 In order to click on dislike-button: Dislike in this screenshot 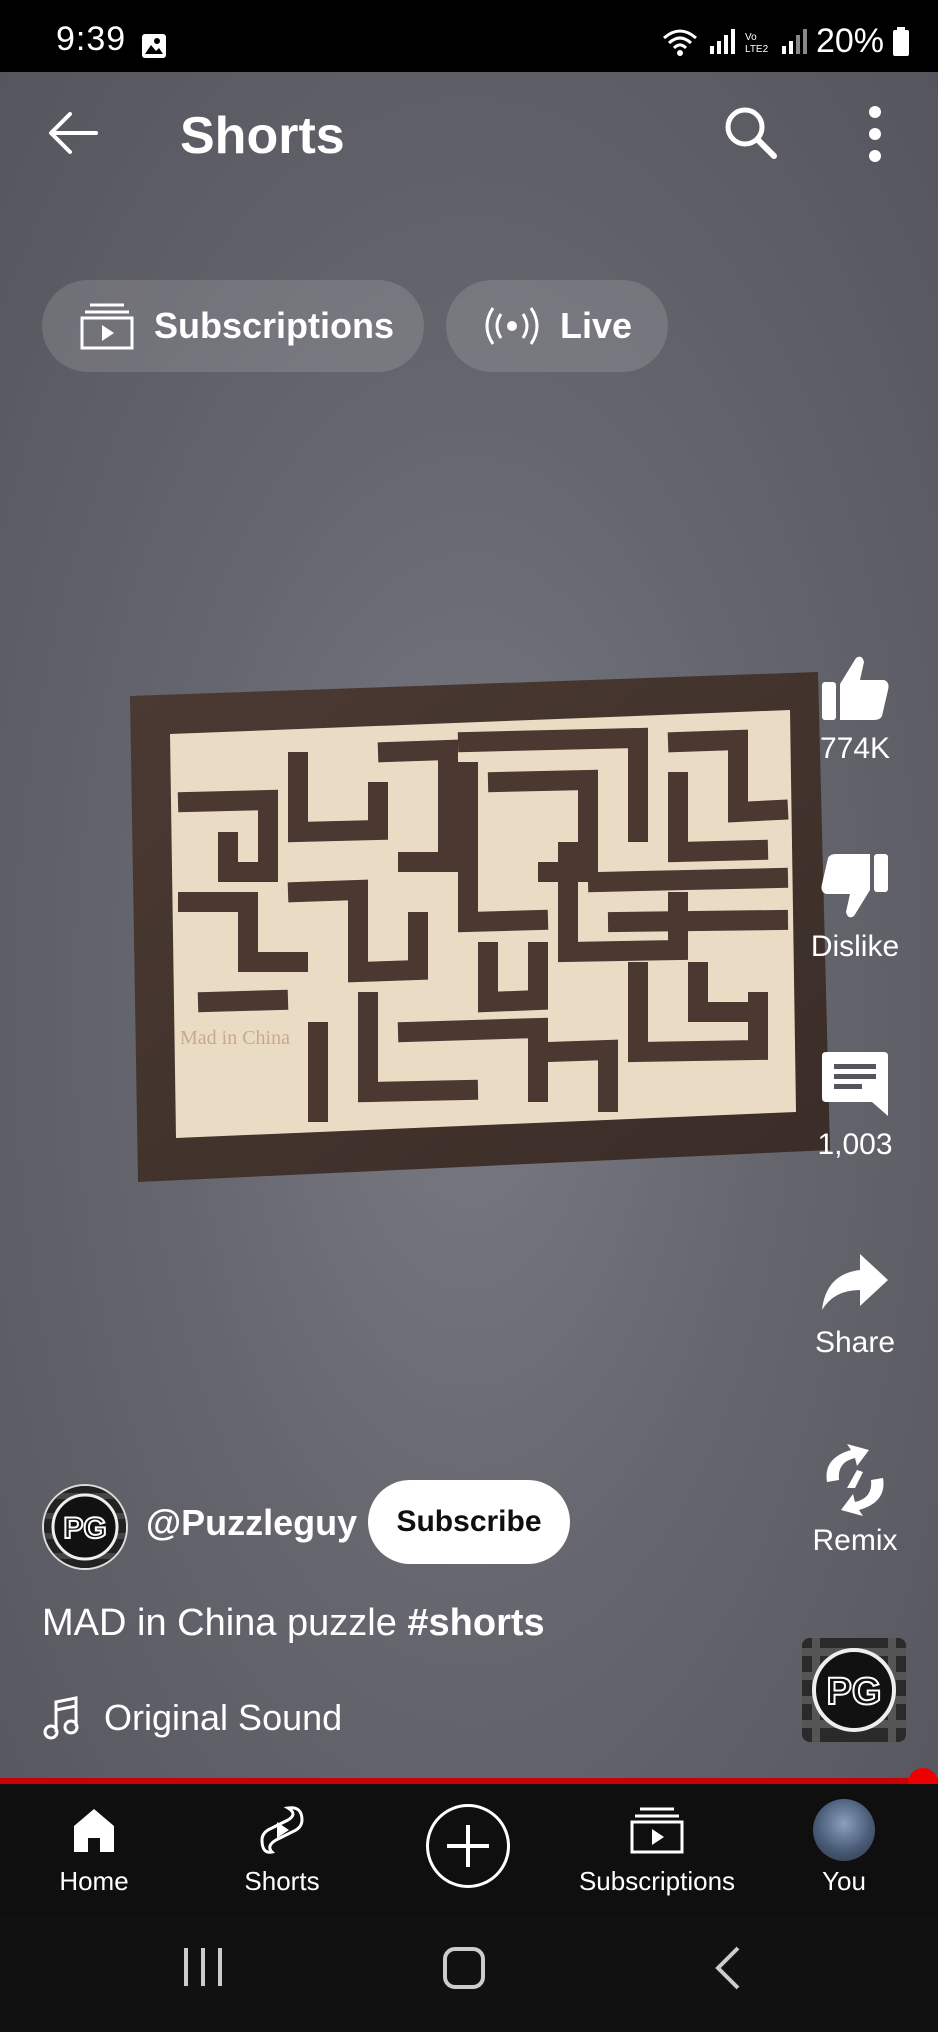, I will do `click(855, 905)`.